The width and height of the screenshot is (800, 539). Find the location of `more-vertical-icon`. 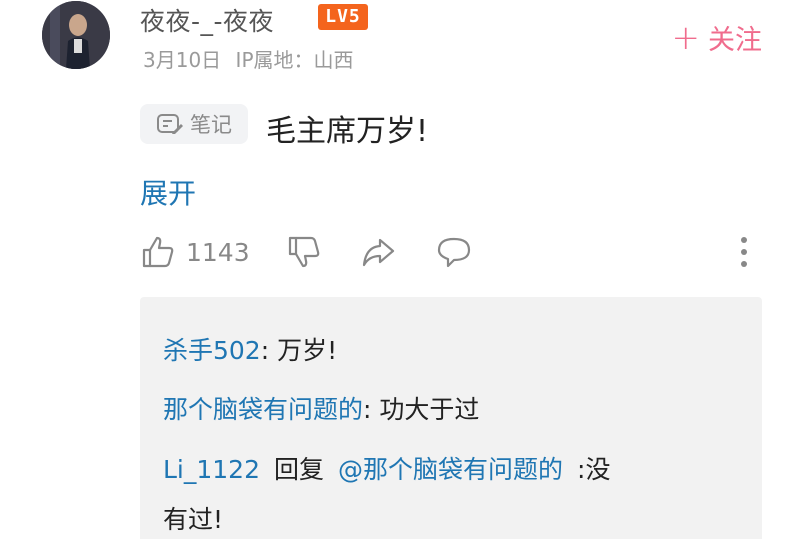

more-vertical-icon is located at coordinates (744, 252).